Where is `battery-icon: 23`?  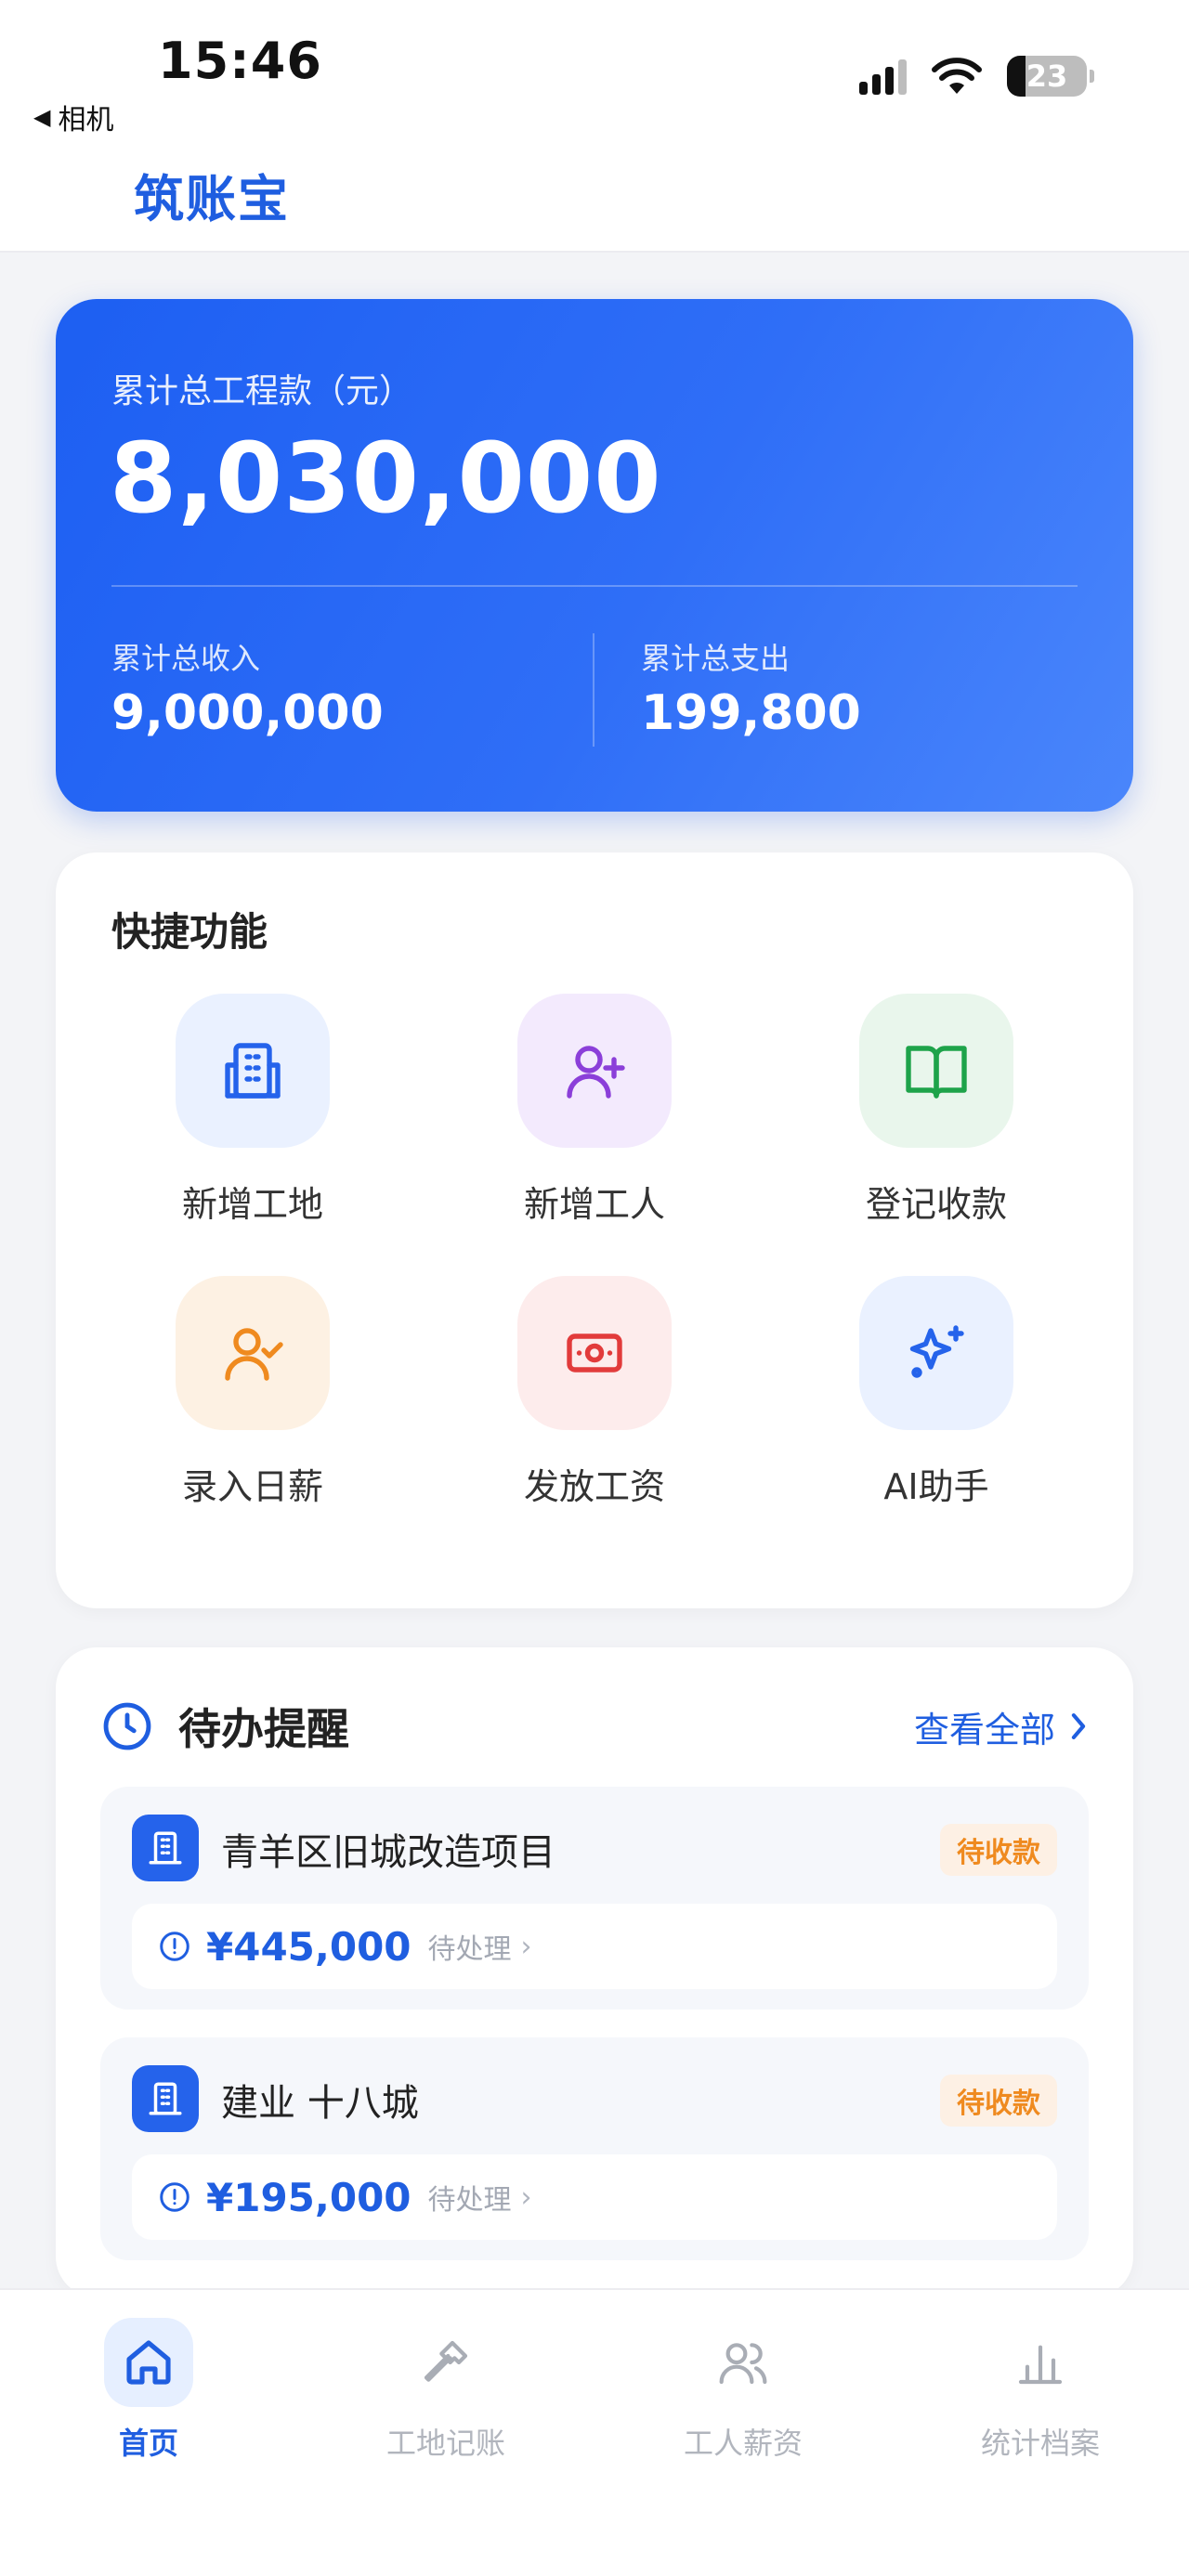 battery-icon: 23 is located at coordinates (1050, 76).